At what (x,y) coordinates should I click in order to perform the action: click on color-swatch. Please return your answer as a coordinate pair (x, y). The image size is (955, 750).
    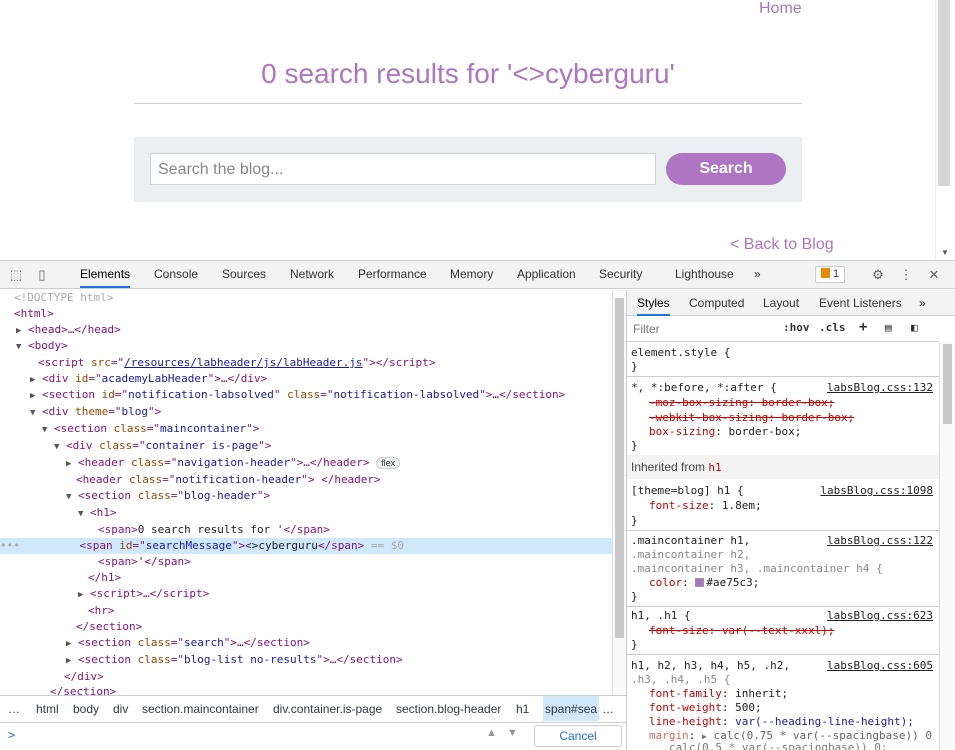
    Looking at the image, I should click on (700, 582).